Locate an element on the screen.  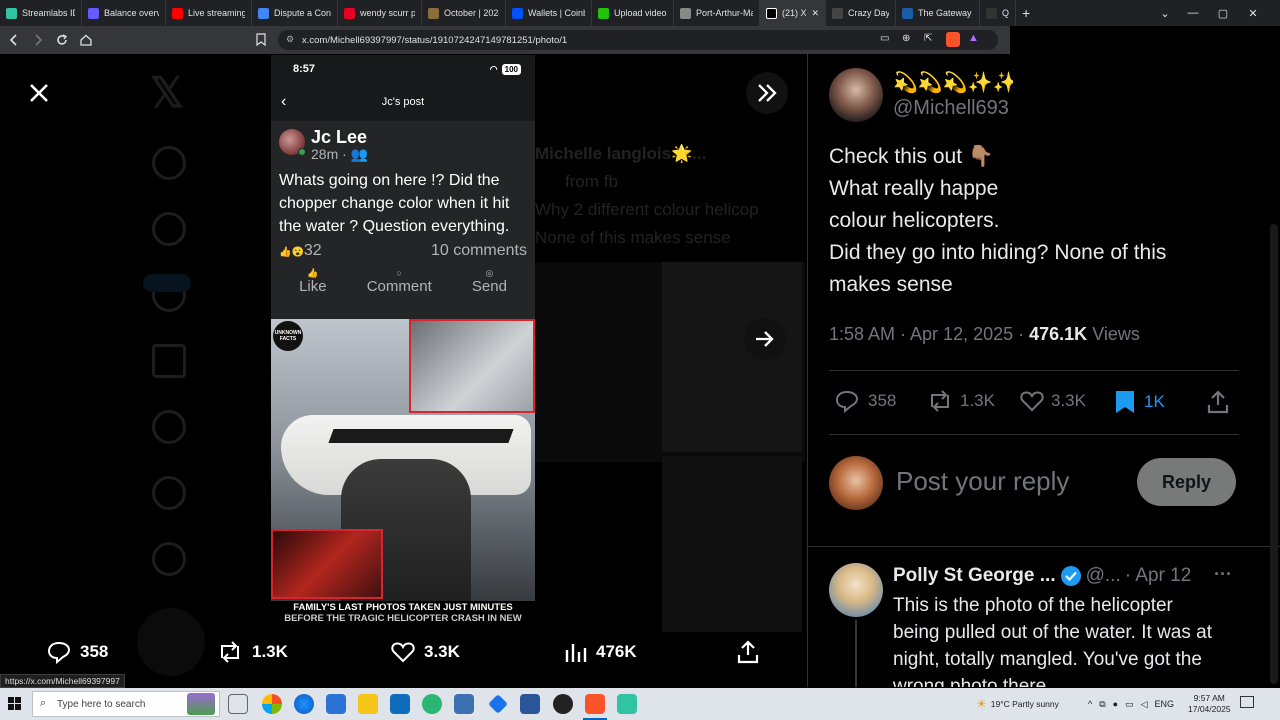
browser-tab: Balance overvie is located at coordinates (124, 13).